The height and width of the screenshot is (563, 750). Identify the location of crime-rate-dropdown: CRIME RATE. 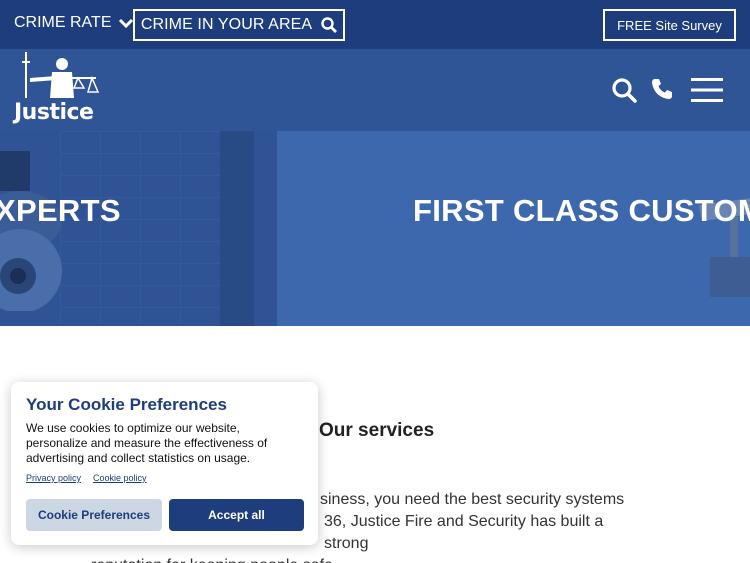
(74, 23).